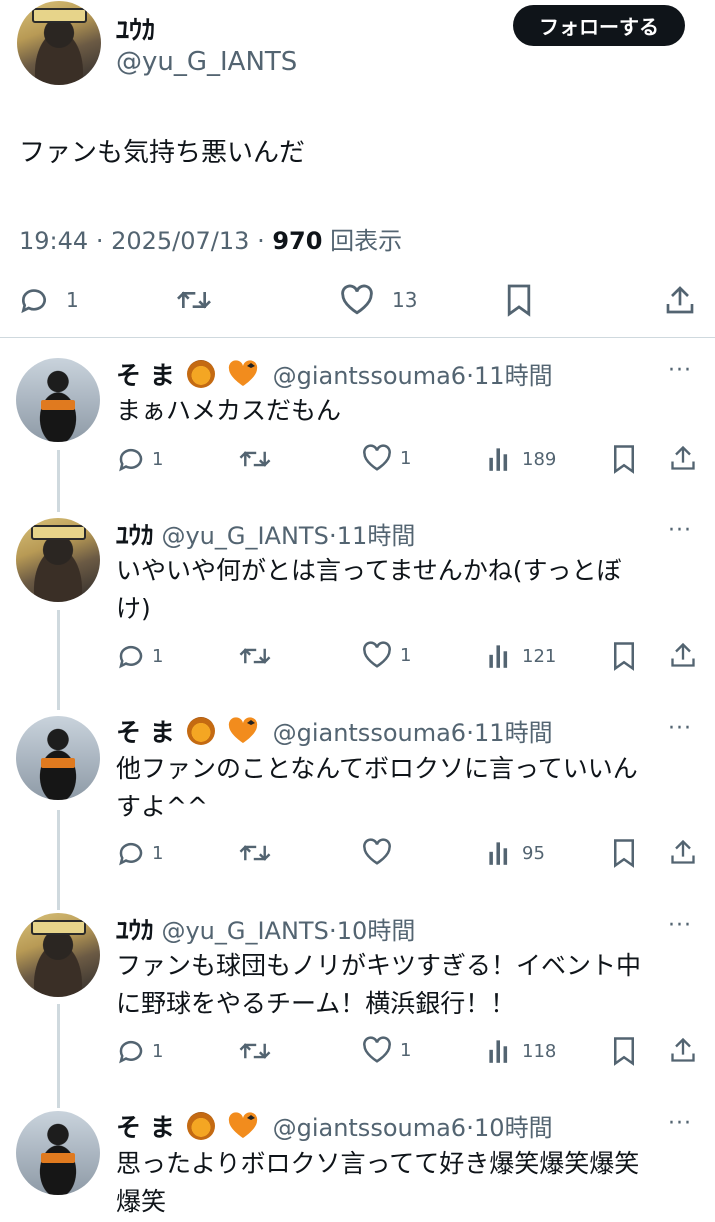 The width and height of the screenshot is (715, 1222). I want to click on reply-header: ﾕｳｶ @yu_G_IANTS·11時間, so click(265, 534).